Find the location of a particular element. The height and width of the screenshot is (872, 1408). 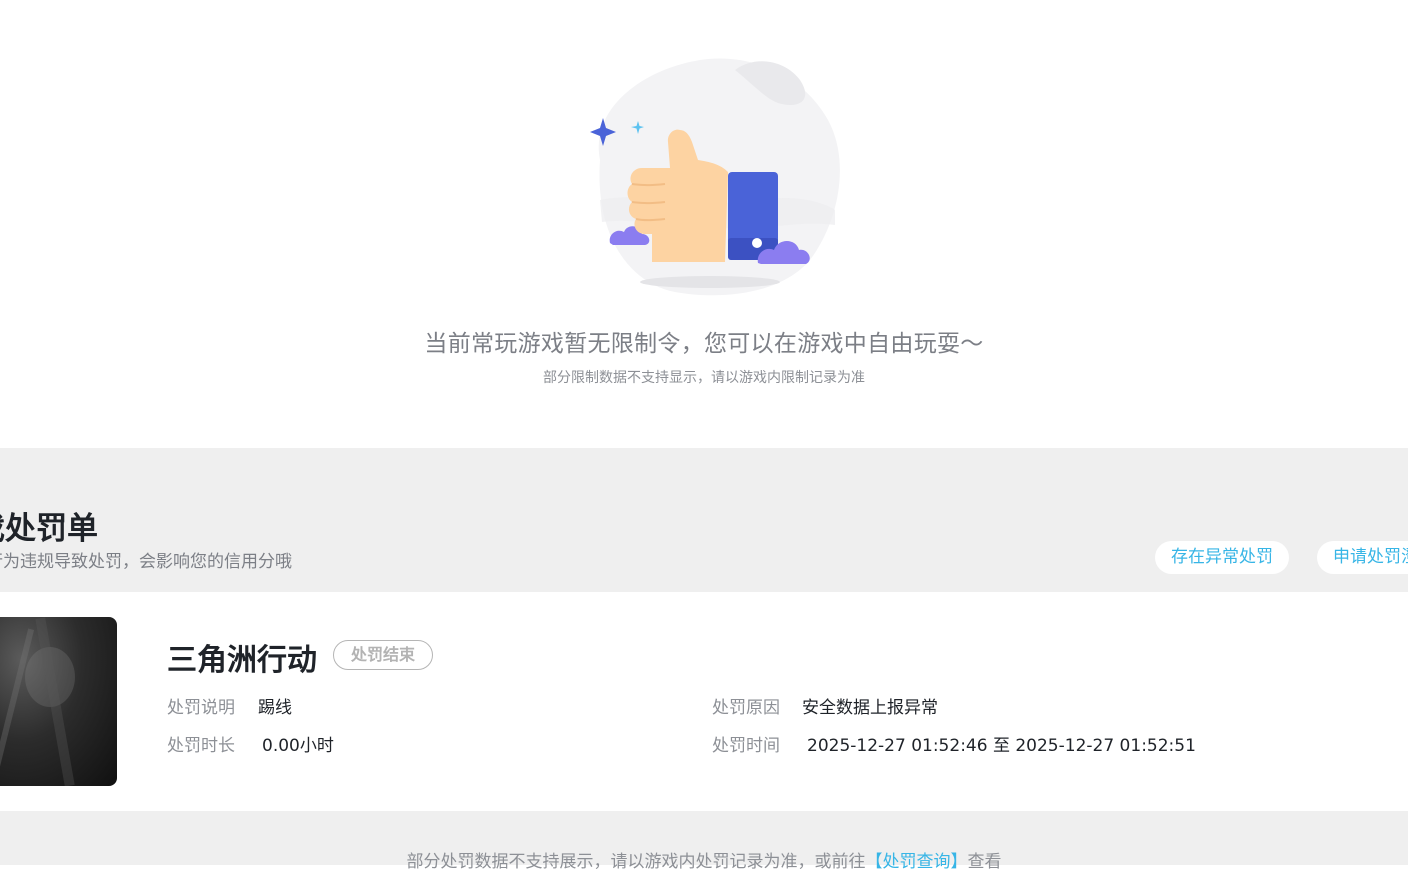

penalty-desc-label: 处罚说明 is located at coordinates (201, 708).